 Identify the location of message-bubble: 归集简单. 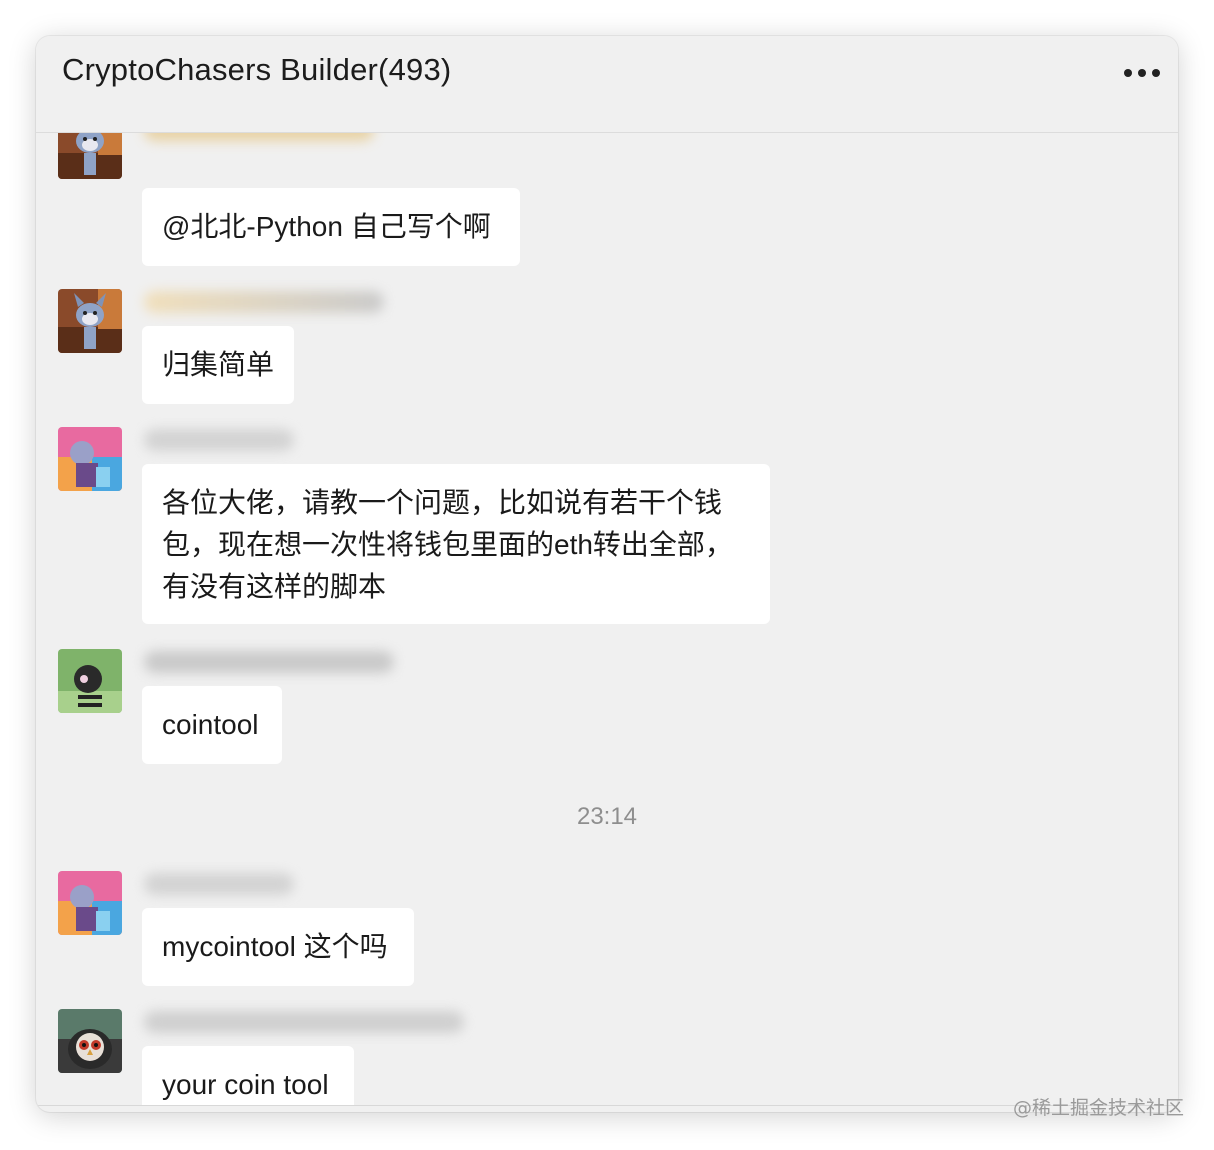
(218, 365).